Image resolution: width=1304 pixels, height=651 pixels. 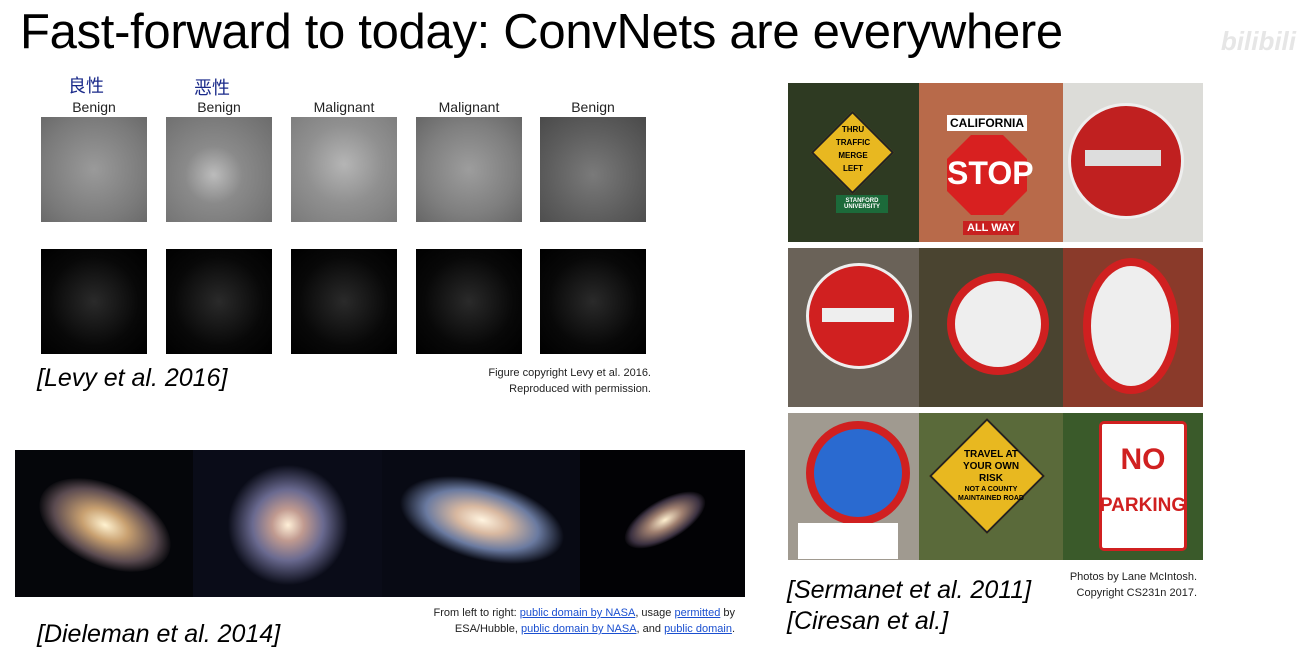 I want to click on copyright-line: Figure copyright Levy et al. 2016., so click(x=569, y=373).